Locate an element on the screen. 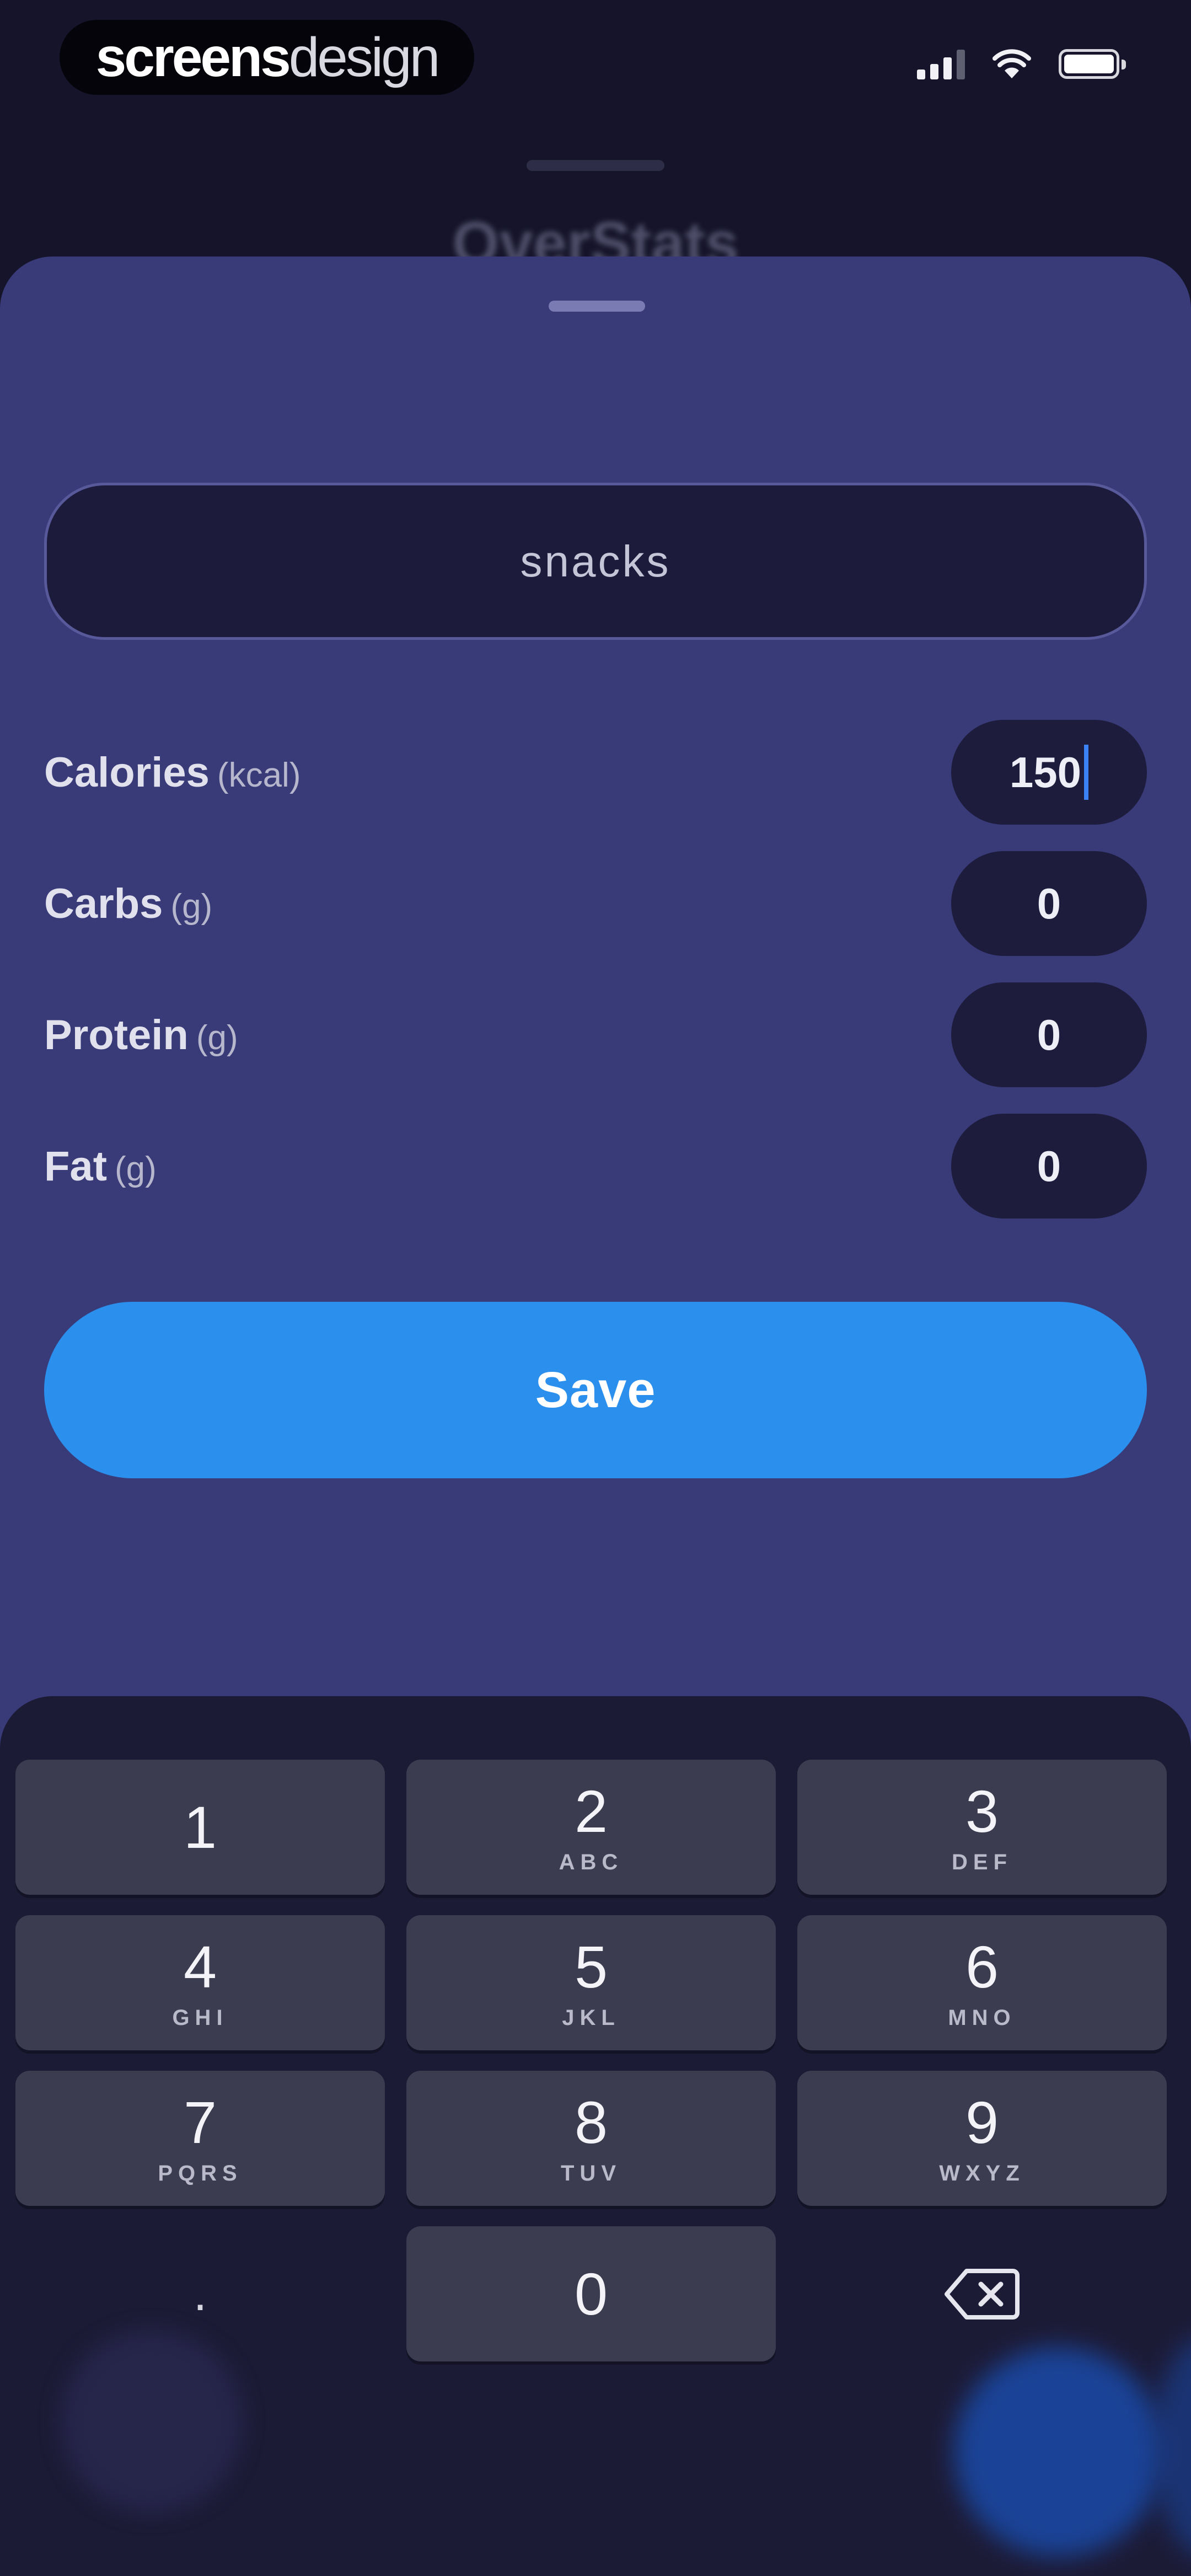 This screenshot has width=1191, height=2576. carbs-row: Carbs (g) 0 is located at coordinates (595, 903).